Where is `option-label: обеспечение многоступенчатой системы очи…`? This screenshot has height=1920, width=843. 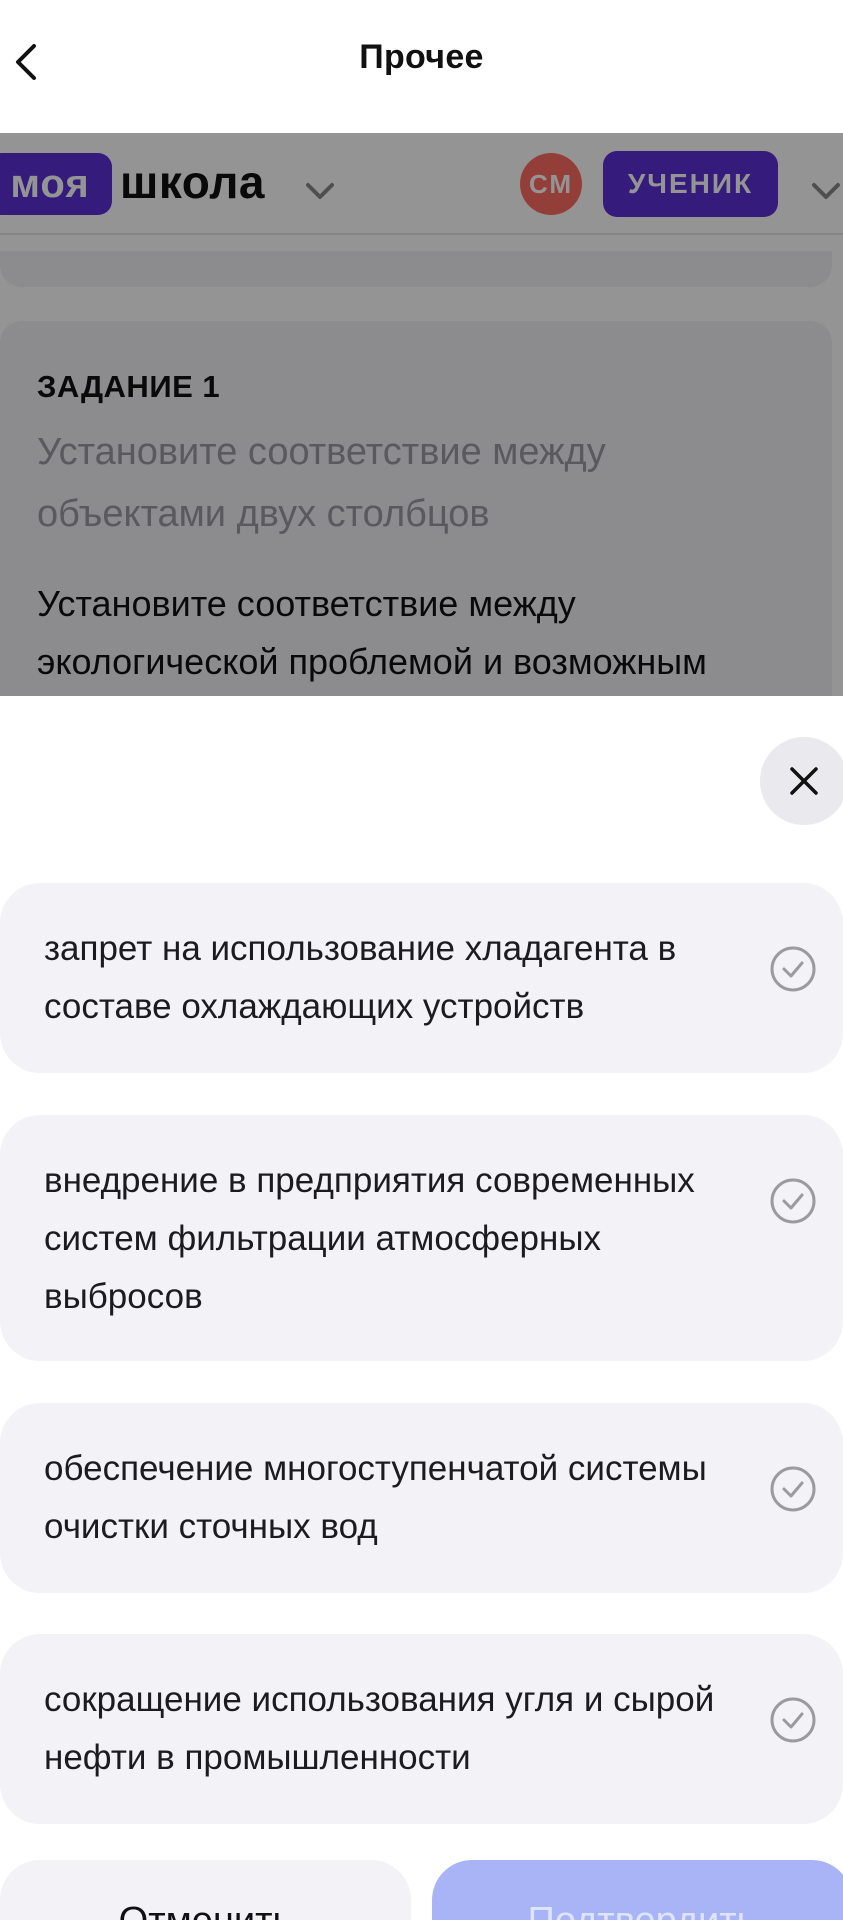
option-label: обеспечение многоступенчатой системы очи… is located at coordinates (375, 1497).